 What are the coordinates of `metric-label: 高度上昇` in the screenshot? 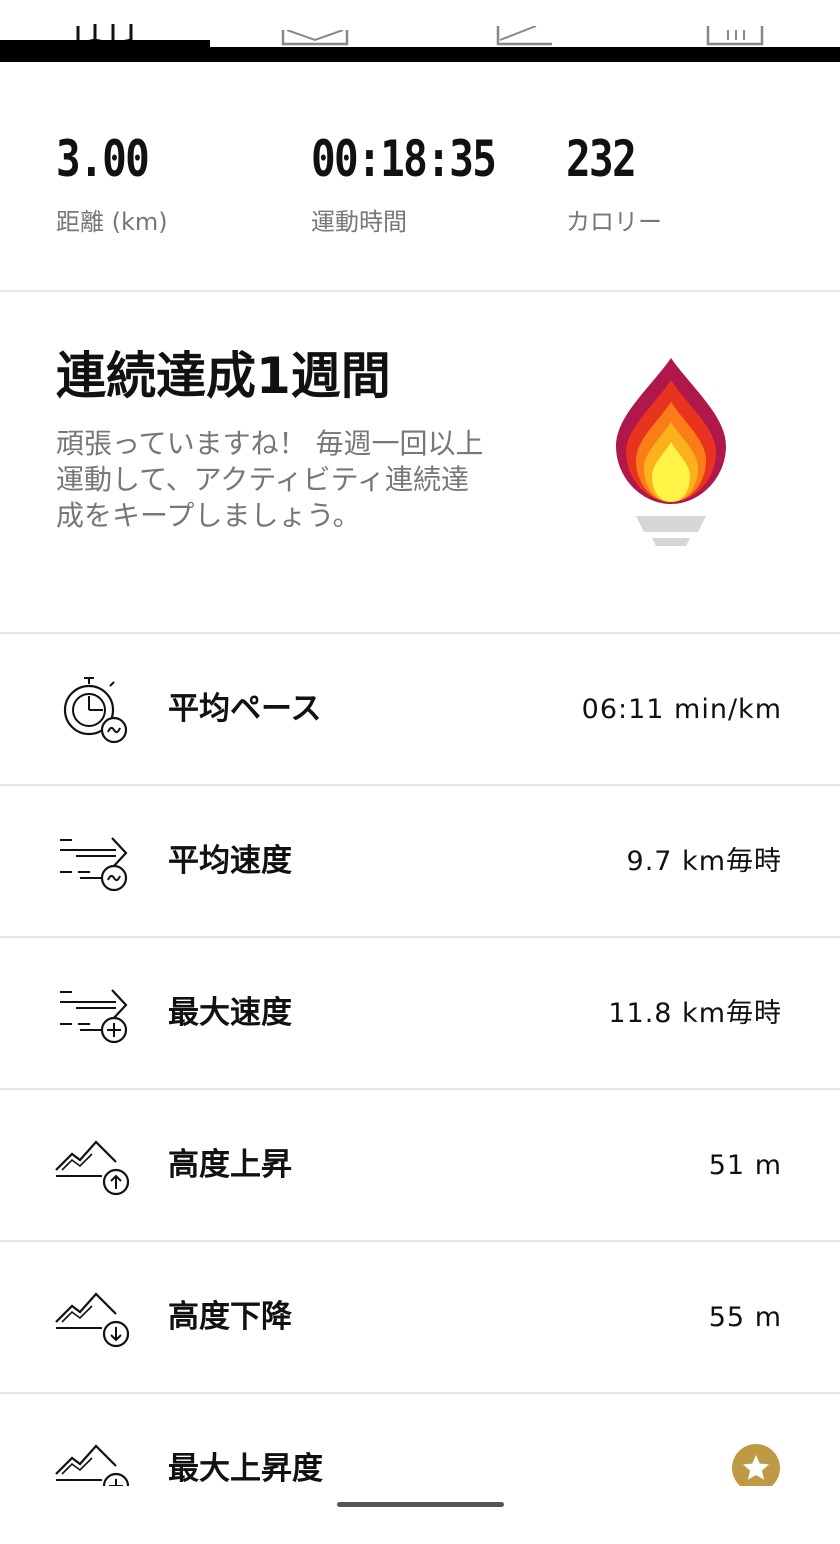 It's located at (230, 1165).